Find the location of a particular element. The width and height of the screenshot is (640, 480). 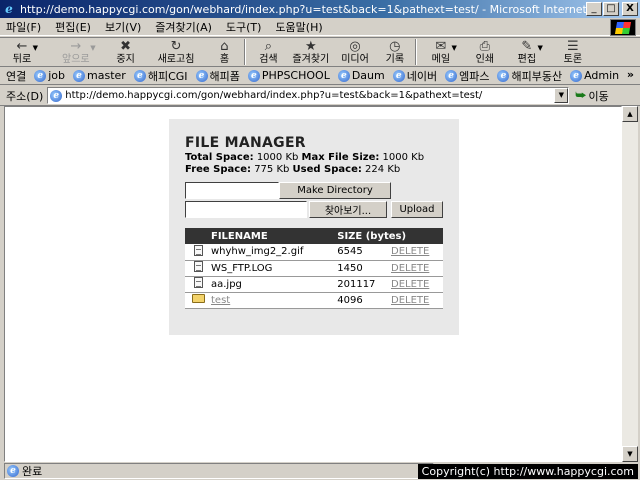

refresh-label: 새로고침 is located at coordinates (176, 59).